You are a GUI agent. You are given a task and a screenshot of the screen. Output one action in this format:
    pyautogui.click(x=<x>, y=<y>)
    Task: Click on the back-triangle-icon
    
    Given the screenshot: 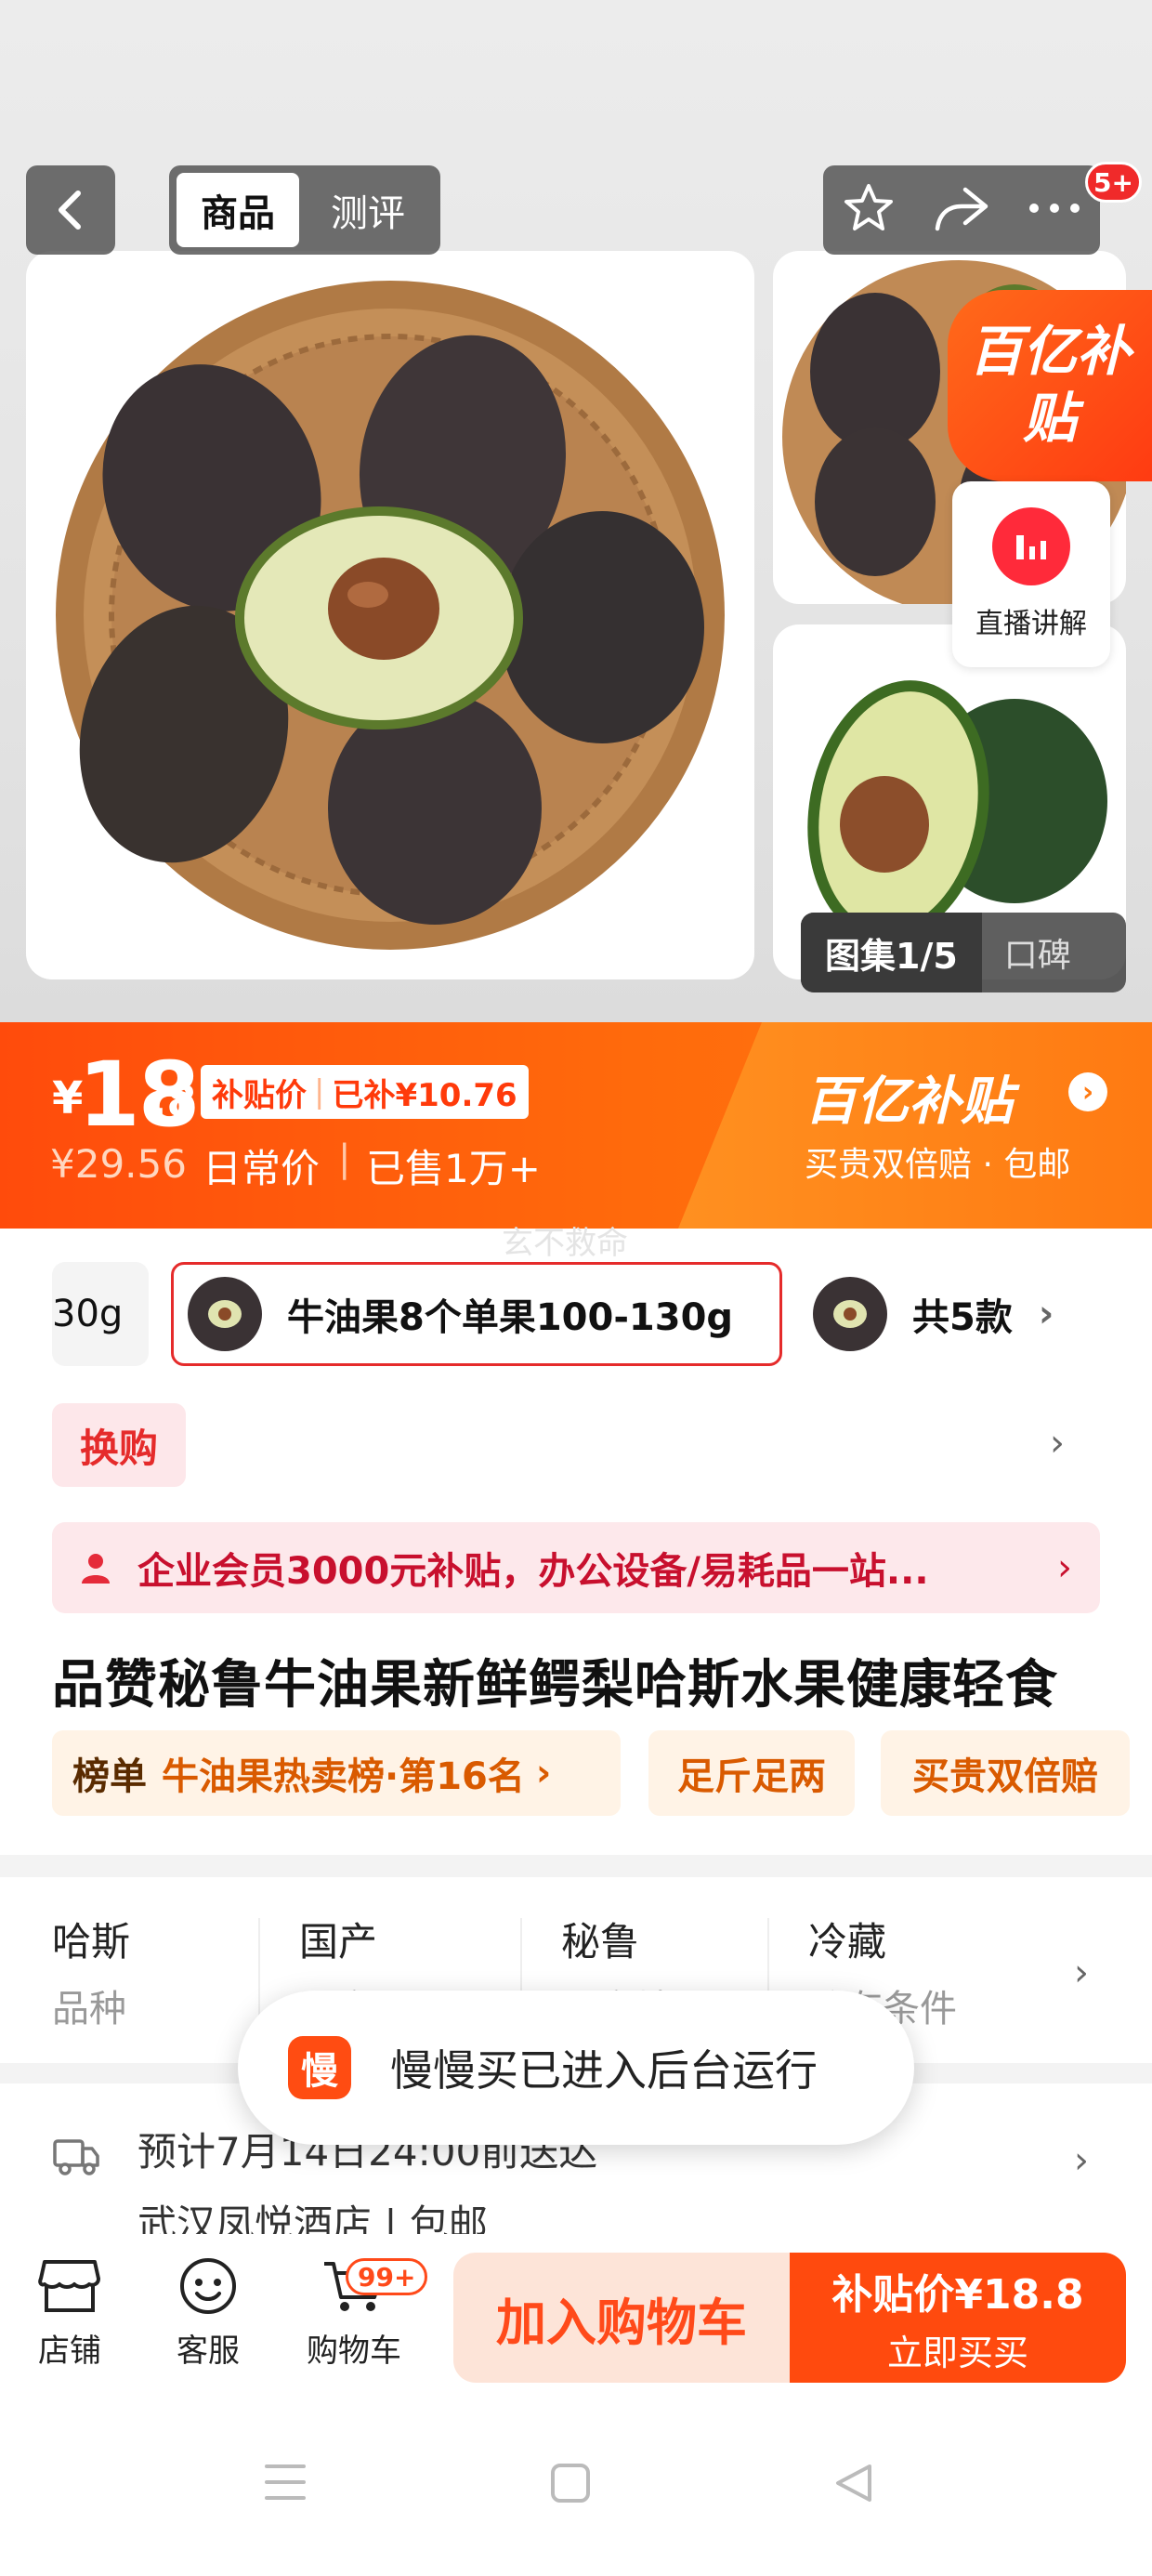 What is the action you would take?
    pyautogui.click(x=853, y=2483)
    